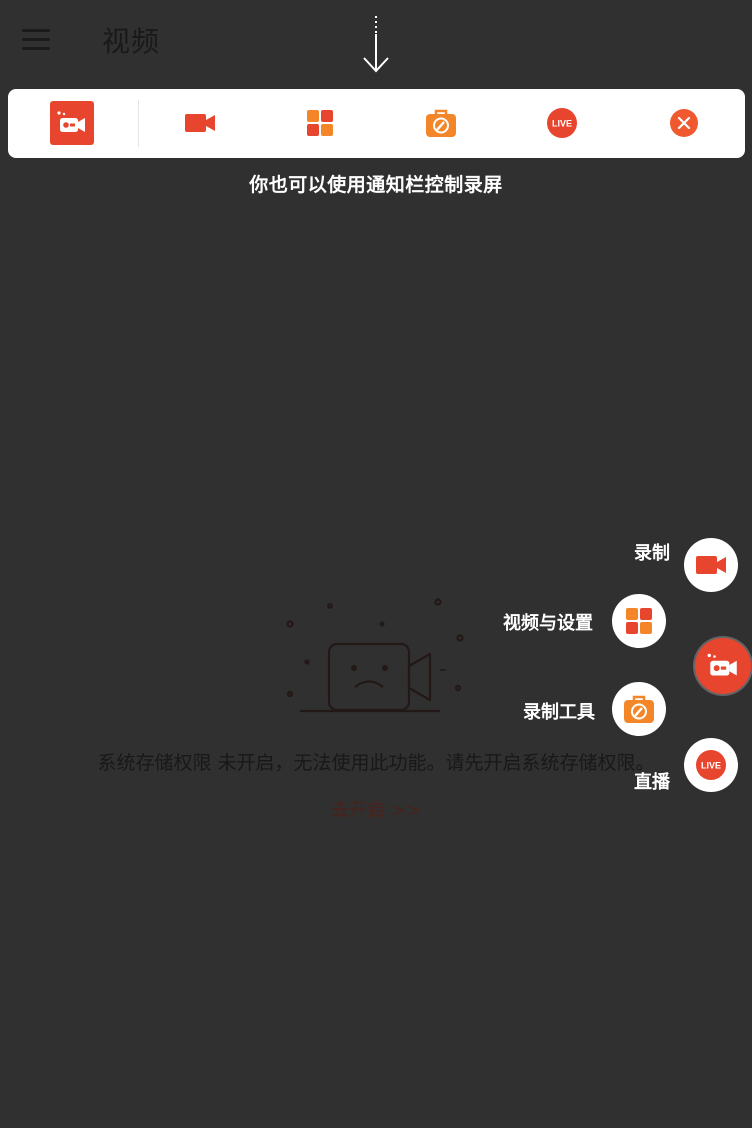 The width and height of the screenshot is (752, 1128). I want to click on notification-hint-text: 你也可以使用通知栏控制录屏, so click(376, 185).